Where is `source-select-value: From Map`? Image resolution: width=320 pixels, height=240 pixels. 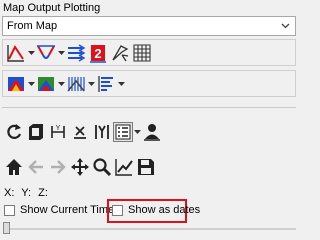 source-select-value: From Map is located at coordinates (32, 26).